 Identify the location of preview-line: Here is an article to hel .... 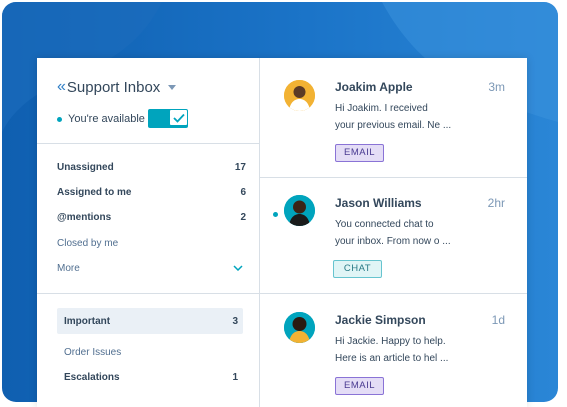
(392, 358).